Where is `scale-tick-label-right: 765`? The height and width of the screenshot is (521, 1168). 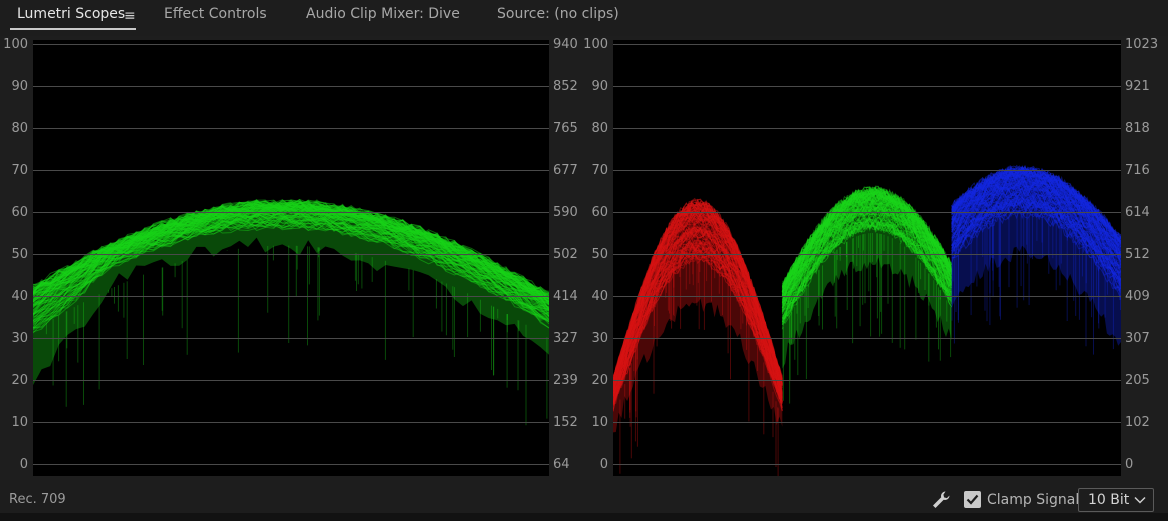 scale-tick-label-right: 765 is located at coordinates (565, 128).